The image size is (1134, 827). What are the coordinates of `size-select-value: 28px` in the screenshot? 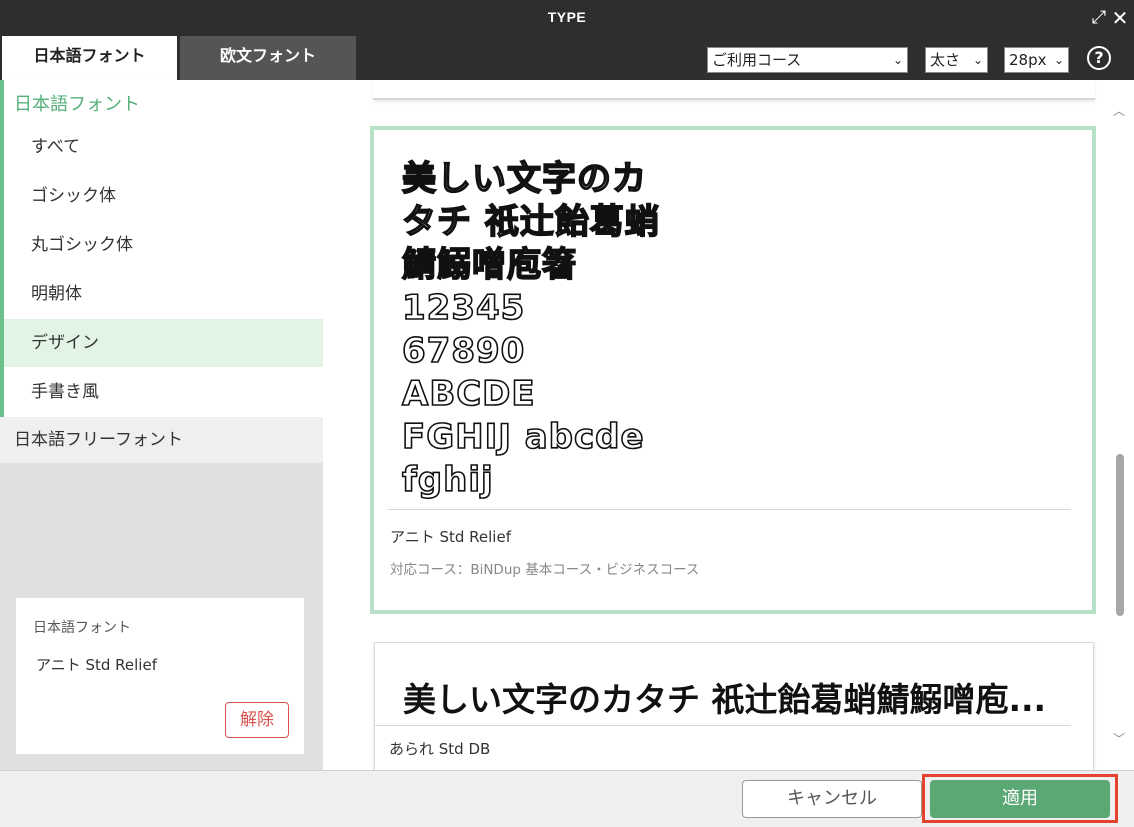 It's located at (1028, 60).